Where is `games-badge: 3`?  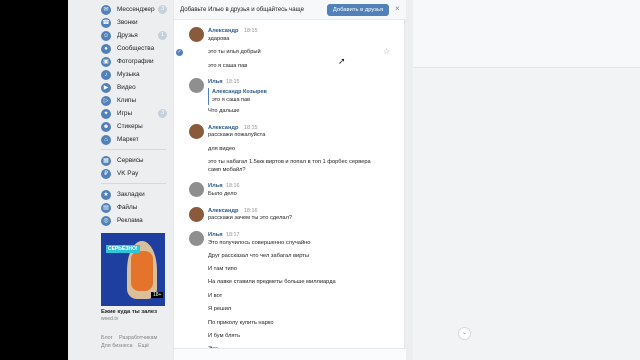 games-badge: 3 is located at coordinates (162, 113).